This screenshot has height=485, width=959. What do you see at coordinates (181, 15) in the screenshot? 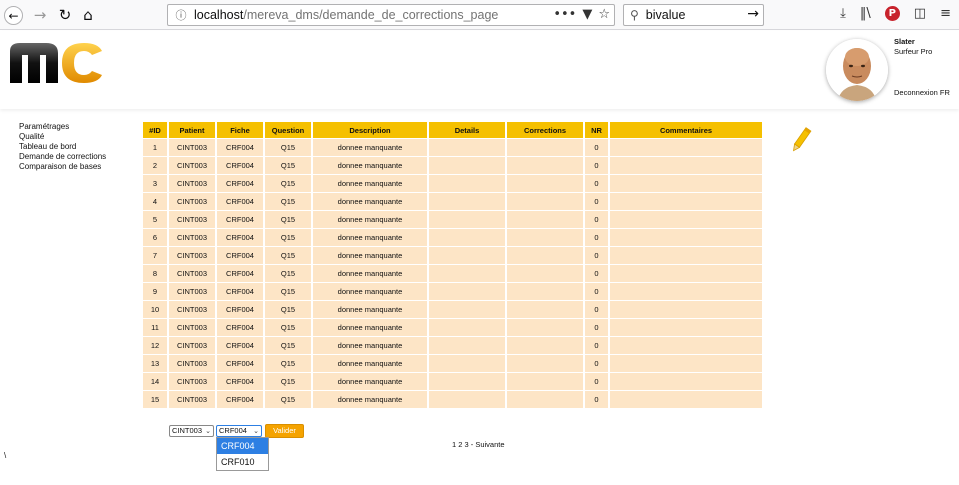
I see `info-icon: ⓘ` at bounding box center [181, 15].